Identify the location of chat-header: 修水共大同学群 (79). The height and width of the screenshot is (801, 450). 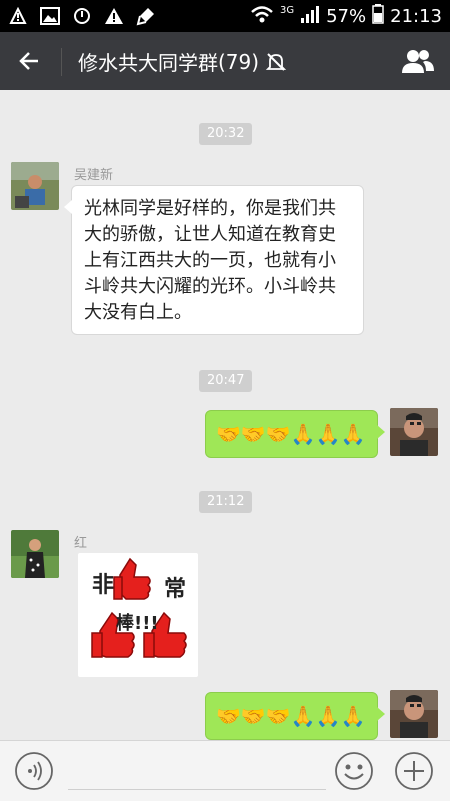
(225, 61).